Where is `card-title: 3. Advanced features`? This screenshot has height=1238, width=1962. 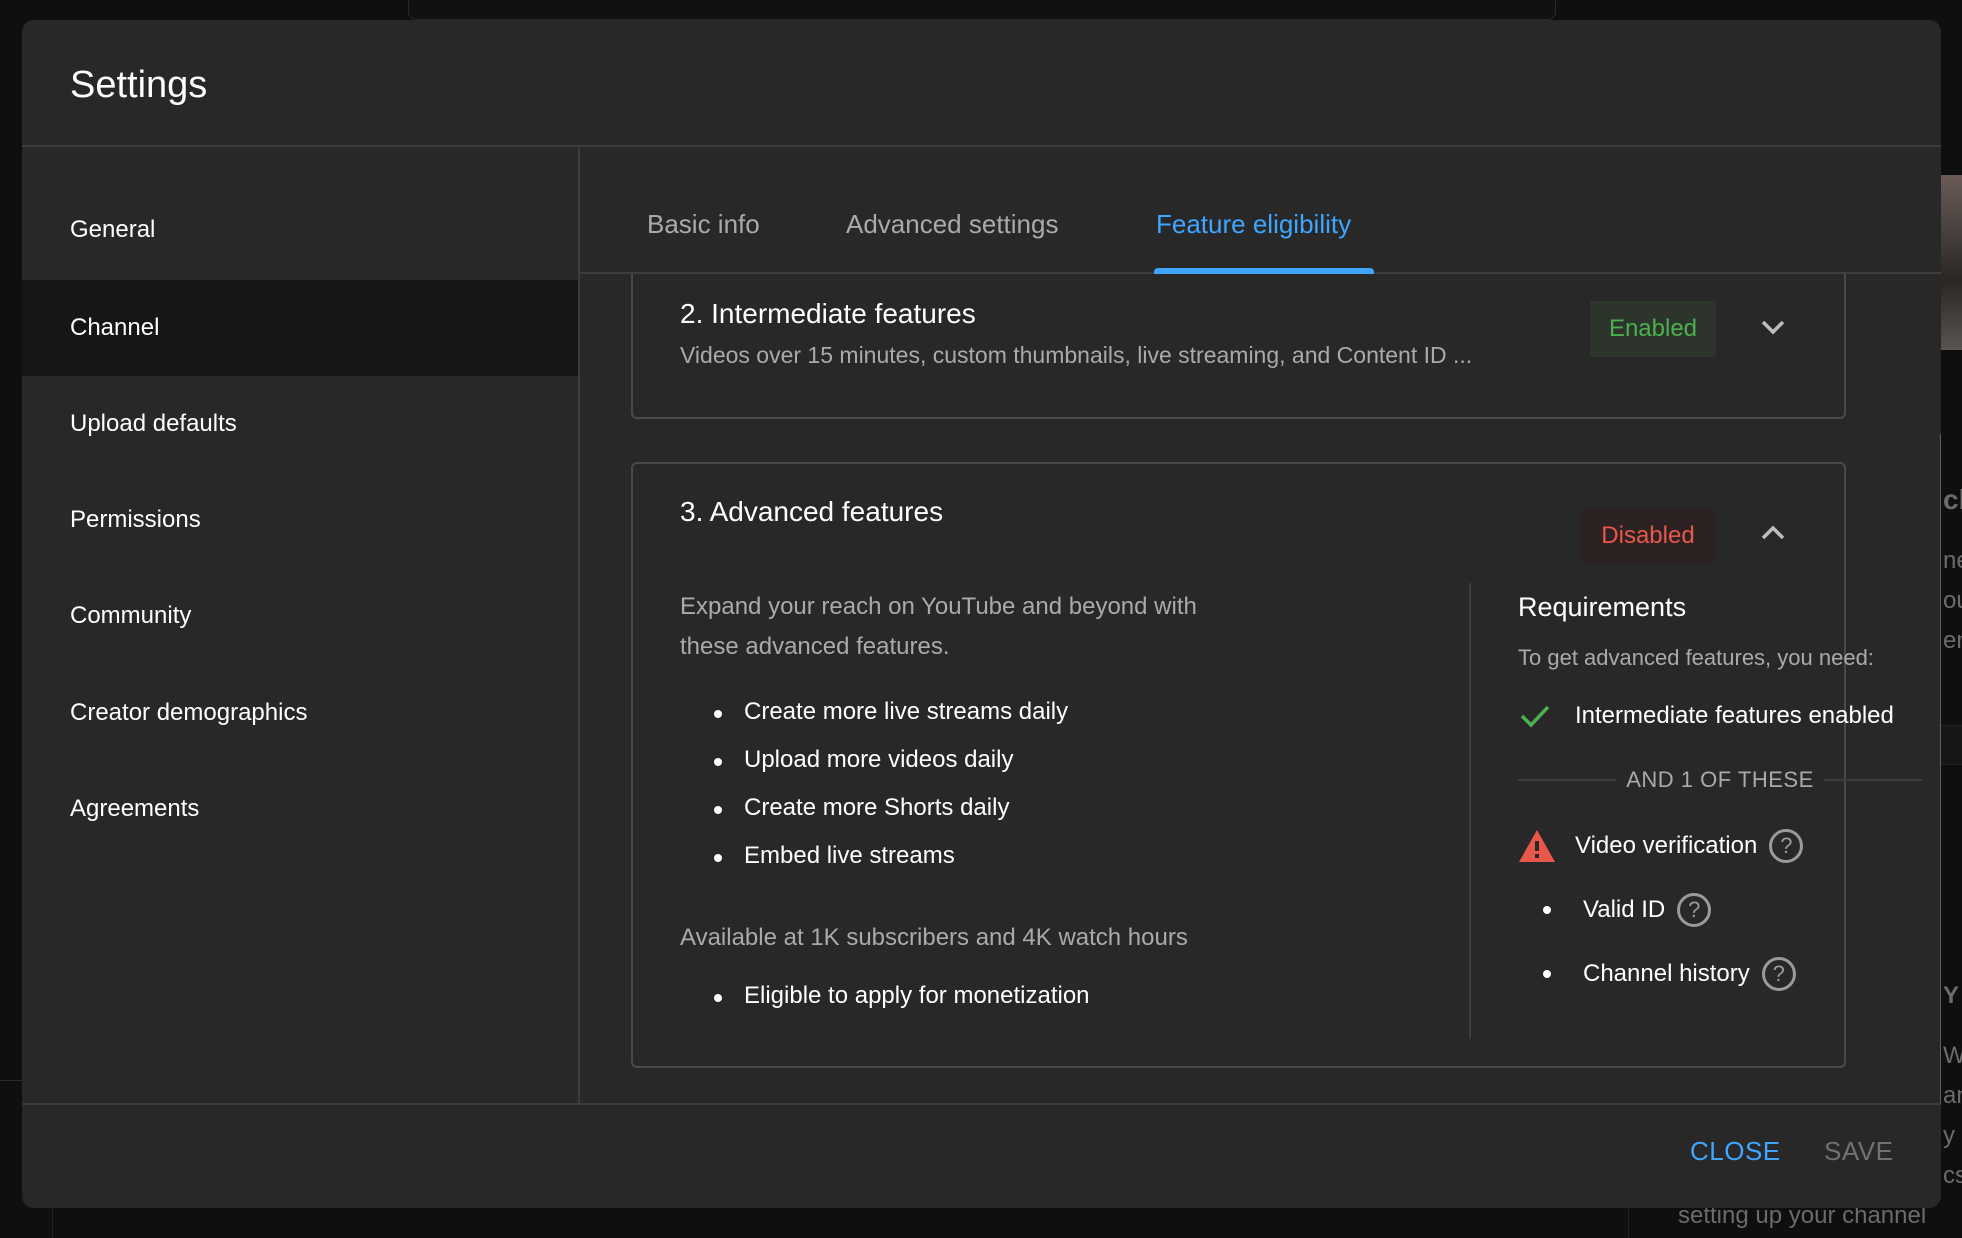 card-title: 3. Advanced features is located at coordinates (811, 512).